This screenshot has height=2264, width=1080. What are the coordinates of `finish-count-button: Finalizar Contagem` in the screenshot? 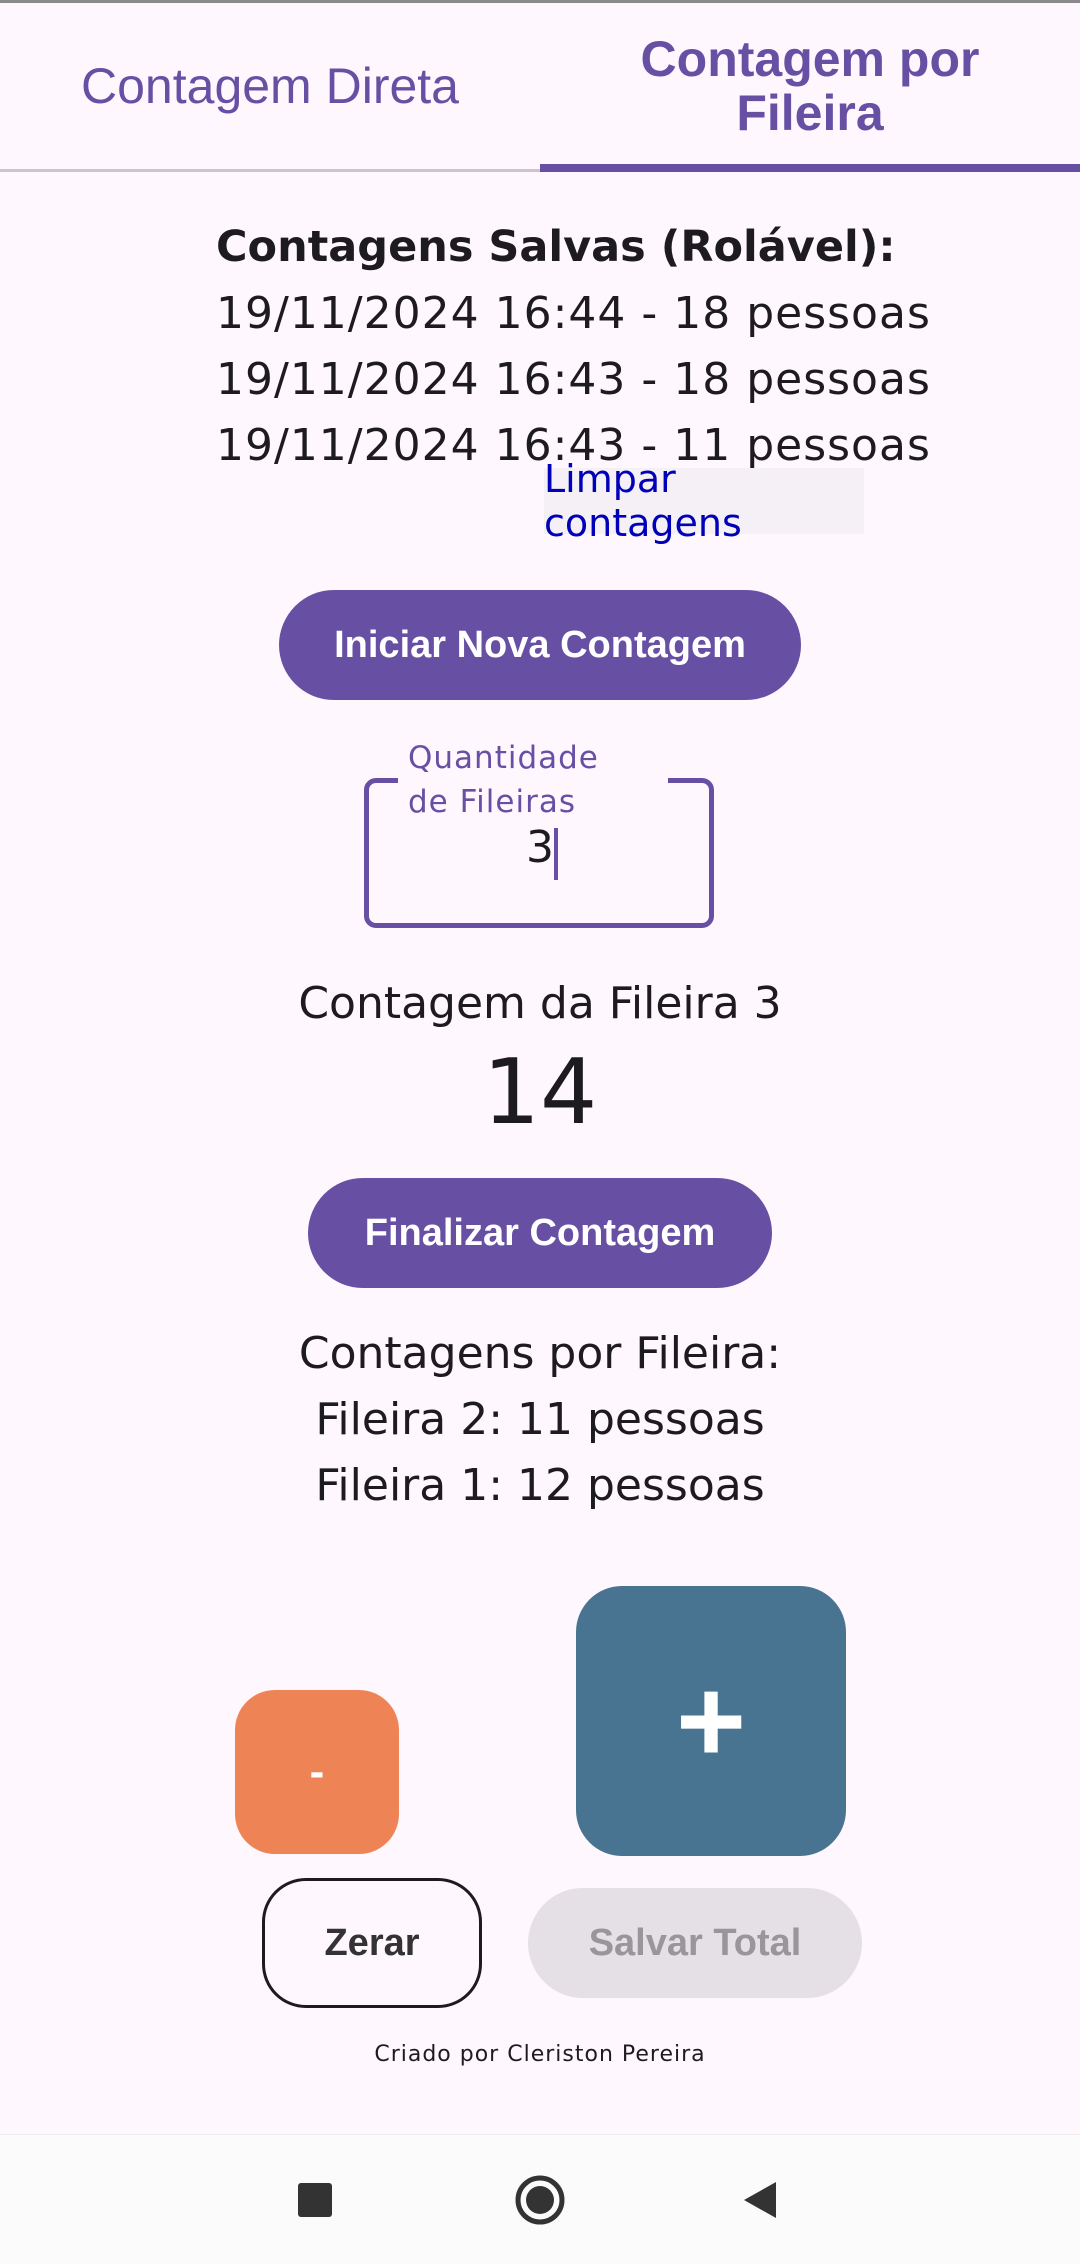 It's located at (540, 1233).